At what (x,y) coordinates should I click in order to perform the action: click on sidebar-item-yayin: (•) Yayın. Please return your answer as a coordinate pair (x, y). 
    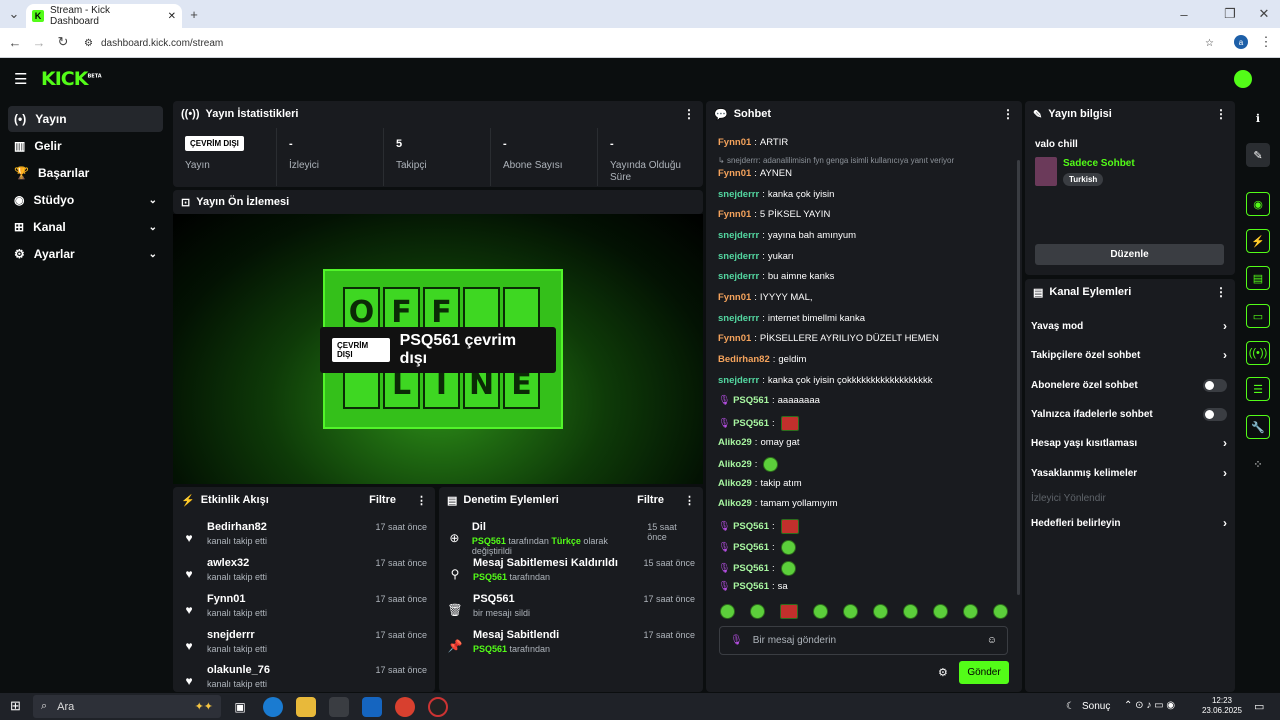
    Looking at the image, I should click on (85, 119).